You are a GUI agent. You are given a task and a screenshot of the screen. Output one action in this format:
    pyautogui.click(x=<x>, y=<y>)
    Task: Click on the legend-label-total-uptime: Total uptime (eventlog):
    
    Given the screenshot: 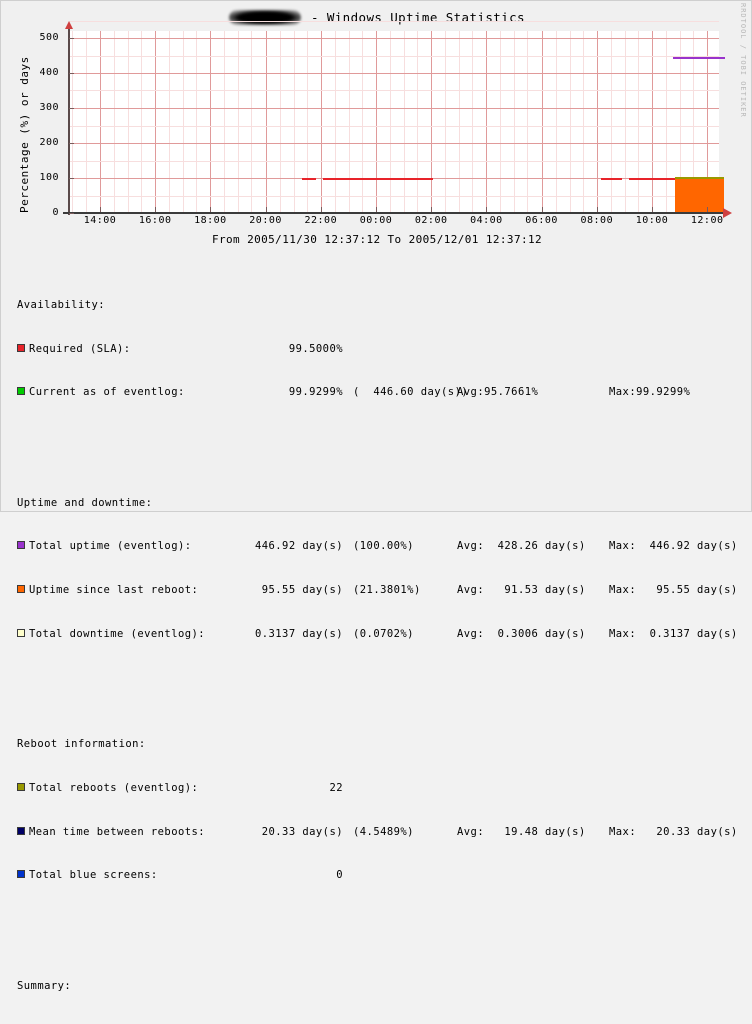 What is the action you would take?
    pyautogui.click(x=110, y=546)
    